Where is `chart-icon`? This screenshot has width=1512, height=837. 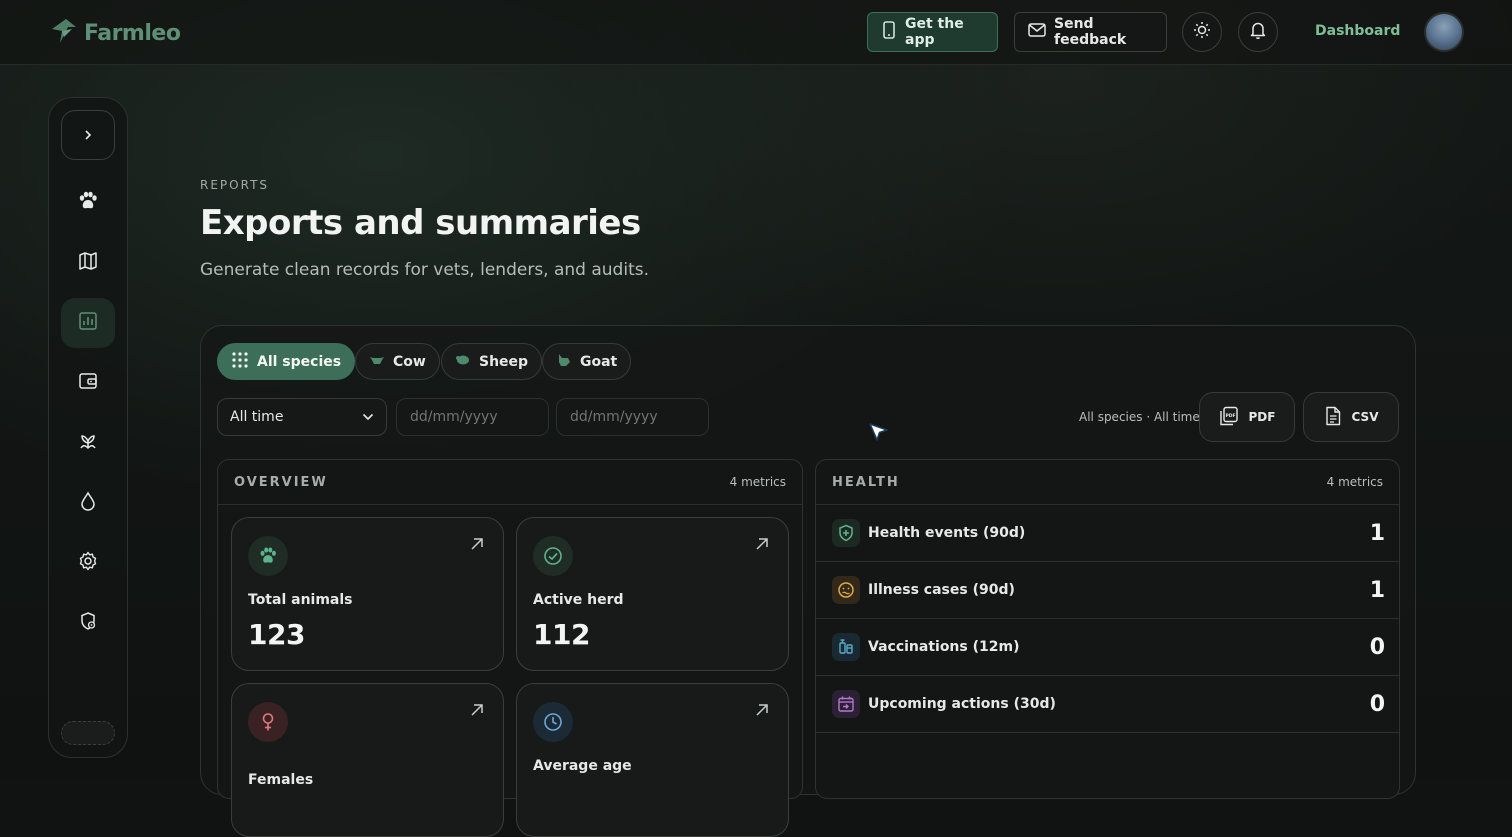
chart-icon is located at coordinates (88, 323).